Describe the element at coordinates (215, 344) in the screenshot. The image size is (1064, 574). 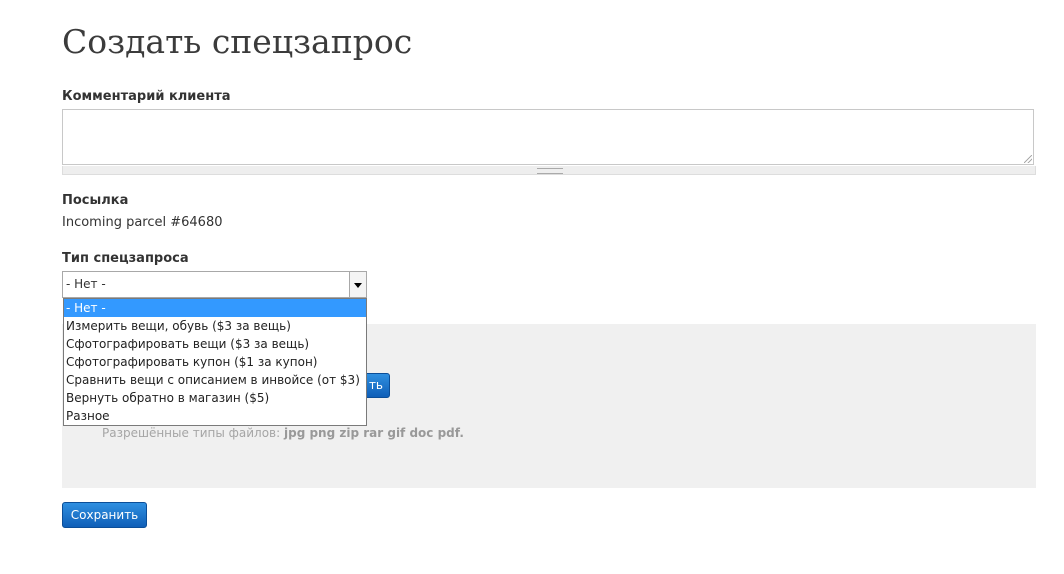
I see `option-photo-items: Сфотографировать вещи ($3 за вещь)` at that location.